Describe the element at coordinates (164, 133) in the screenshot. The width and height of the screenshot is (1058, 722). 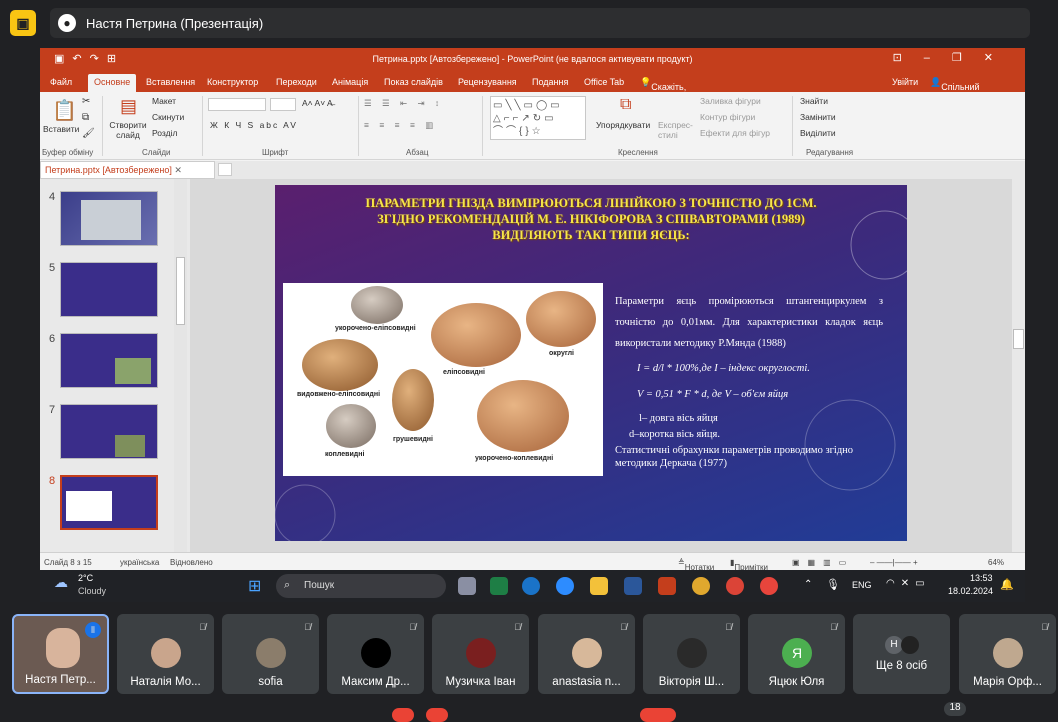
I see `section-button: Розділ` at that location.